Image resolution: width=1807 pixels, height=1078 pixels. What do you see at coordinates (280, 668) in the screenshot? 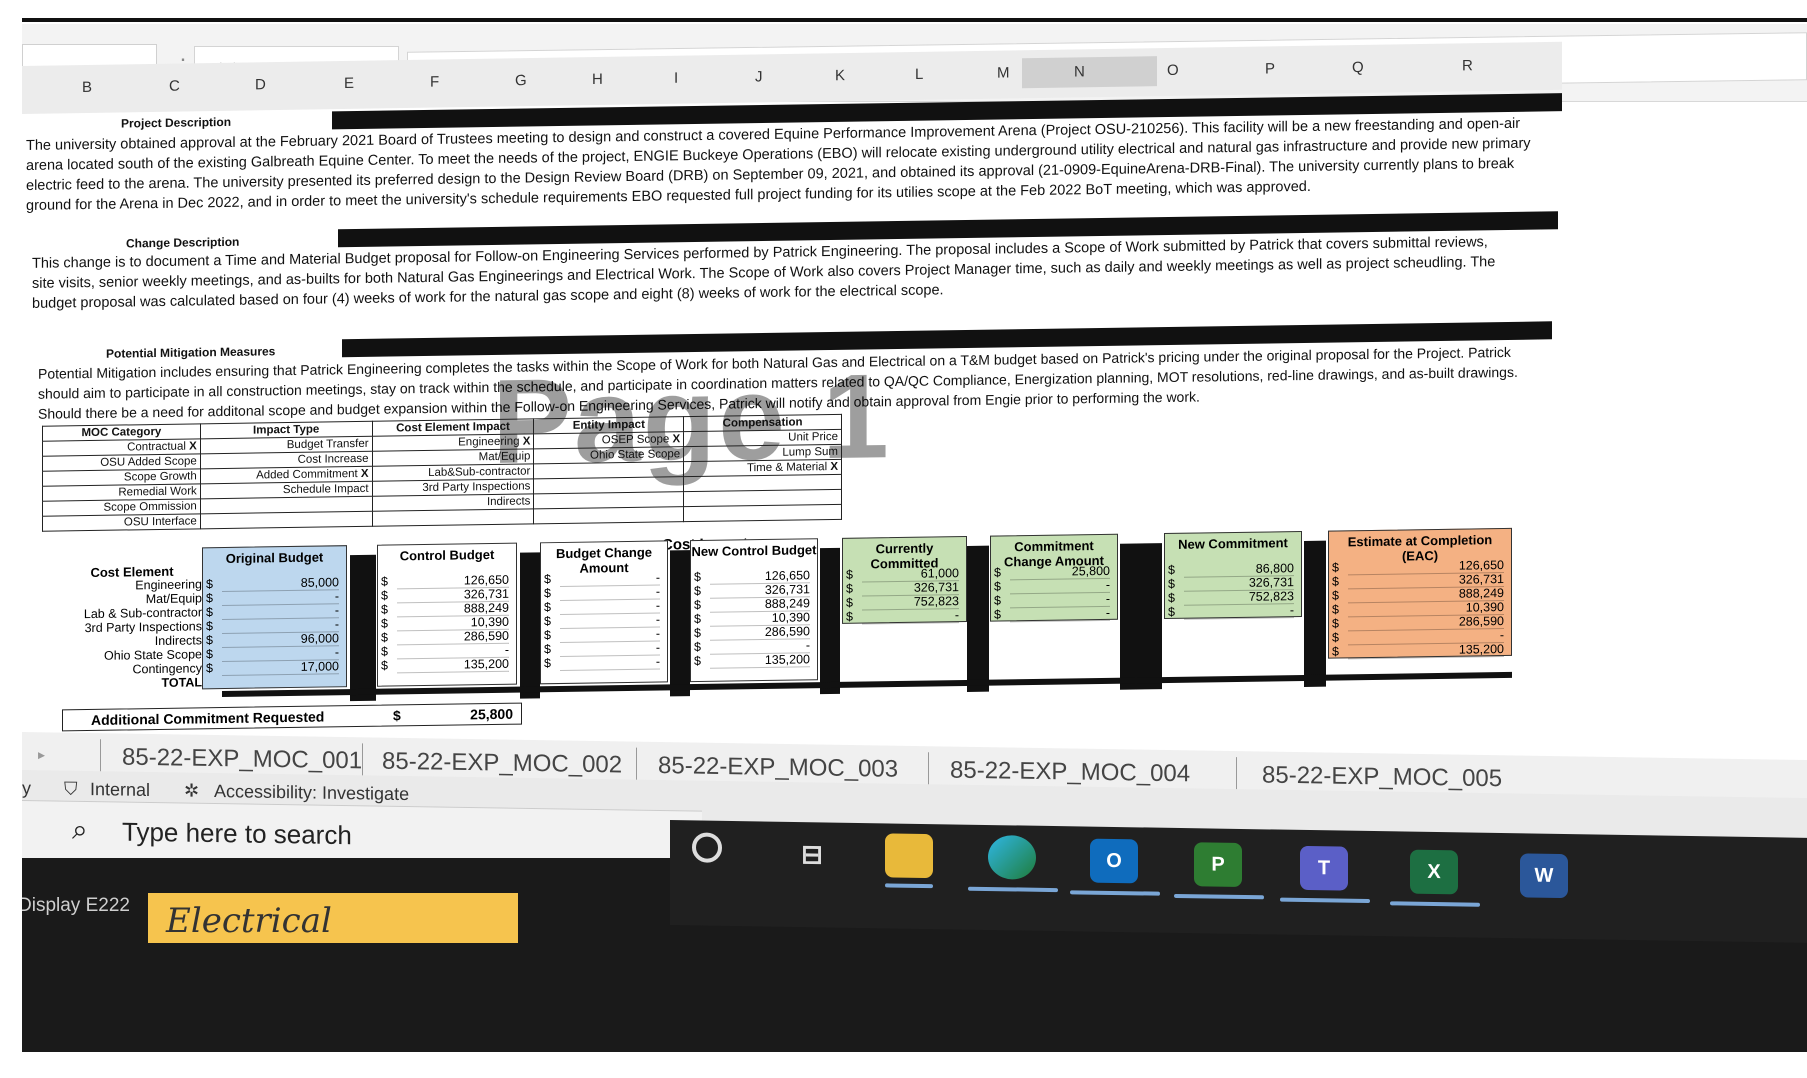
I see `cost-cell: 17,000` at bounding box center [280, 668].